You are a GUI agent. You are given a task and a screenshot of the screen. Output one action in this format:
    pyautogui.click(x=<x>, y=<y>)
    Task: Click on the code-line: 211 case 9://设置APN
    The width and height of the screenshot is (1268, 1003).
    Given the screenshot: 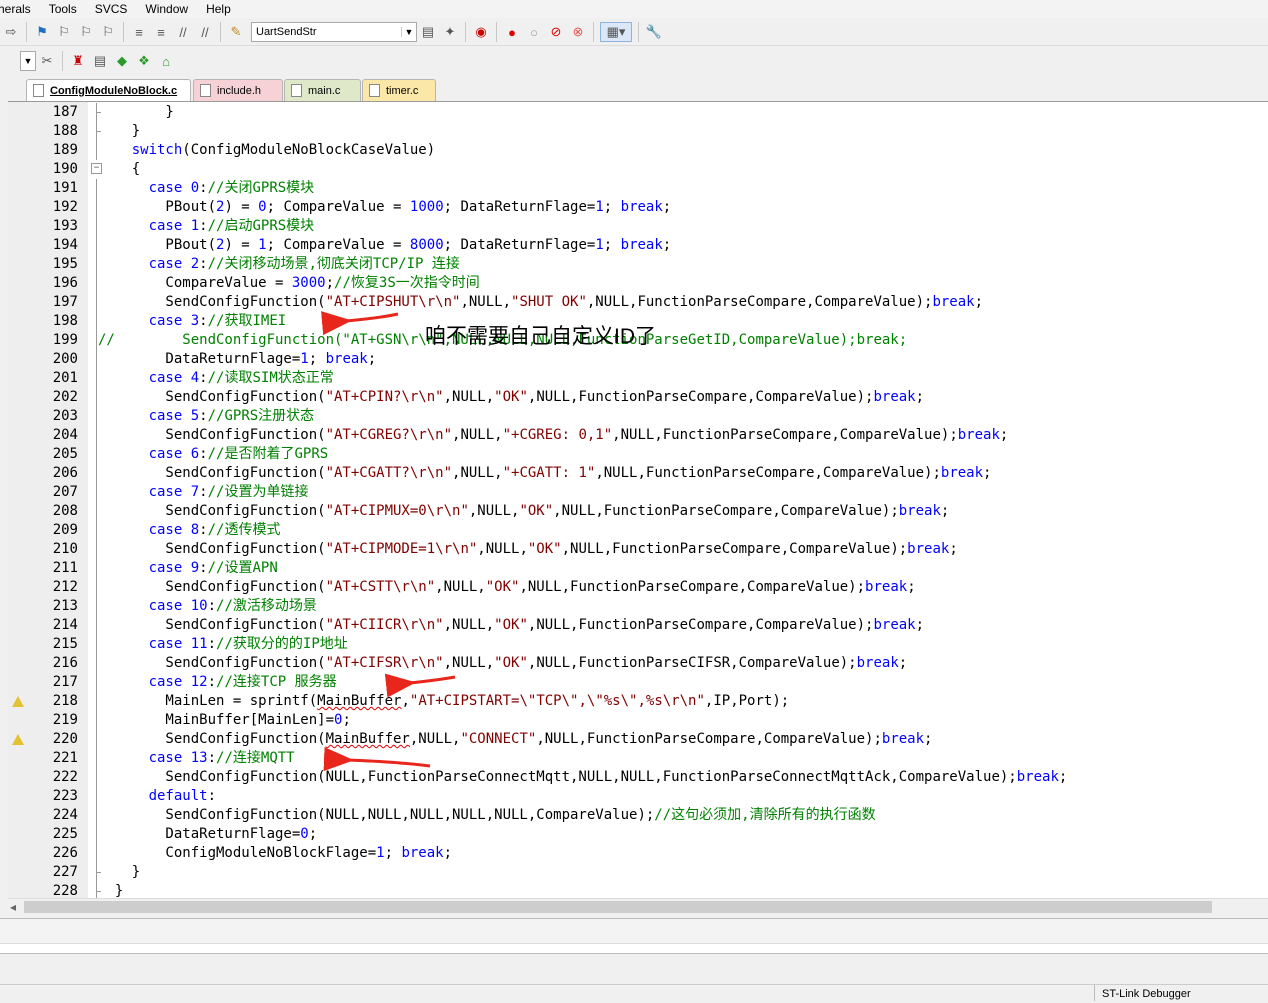 What is the action you would take?
    pyautogui.click(x=638, y=568)
    